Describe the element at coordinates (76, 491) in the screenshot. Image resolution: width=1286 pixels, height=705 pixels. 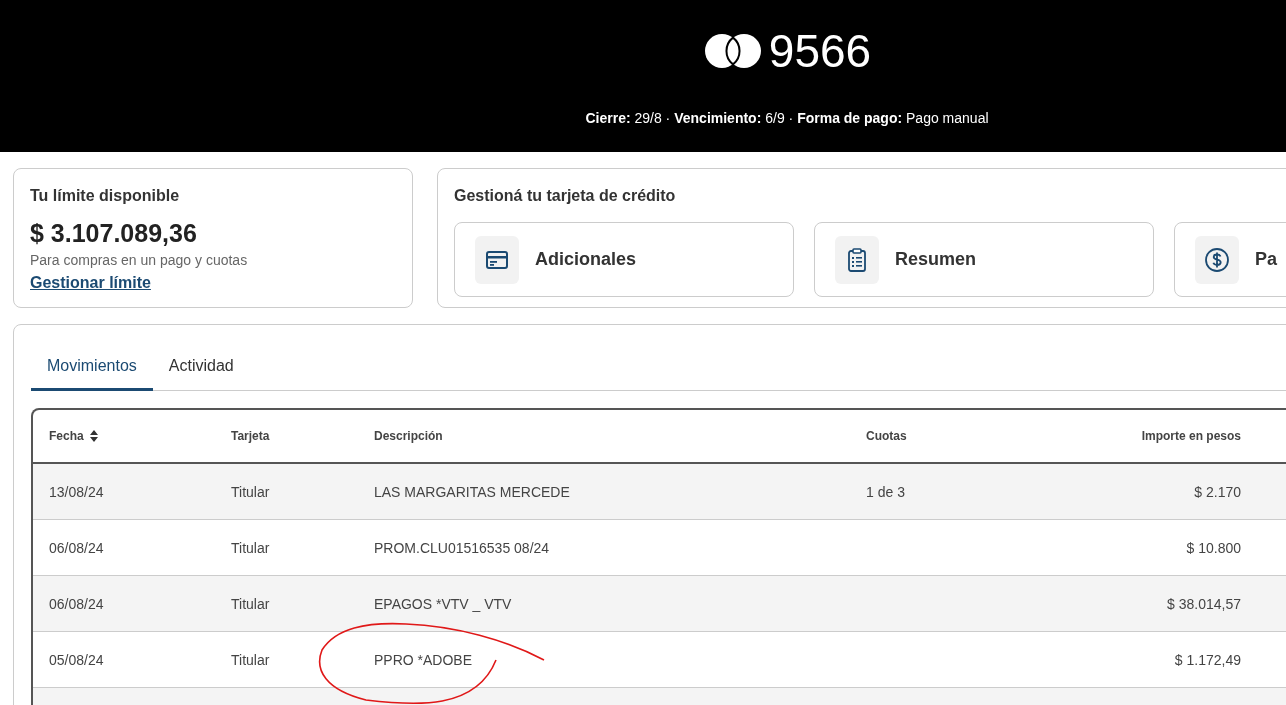
I see `table-cell: 13/08/24` at that location.